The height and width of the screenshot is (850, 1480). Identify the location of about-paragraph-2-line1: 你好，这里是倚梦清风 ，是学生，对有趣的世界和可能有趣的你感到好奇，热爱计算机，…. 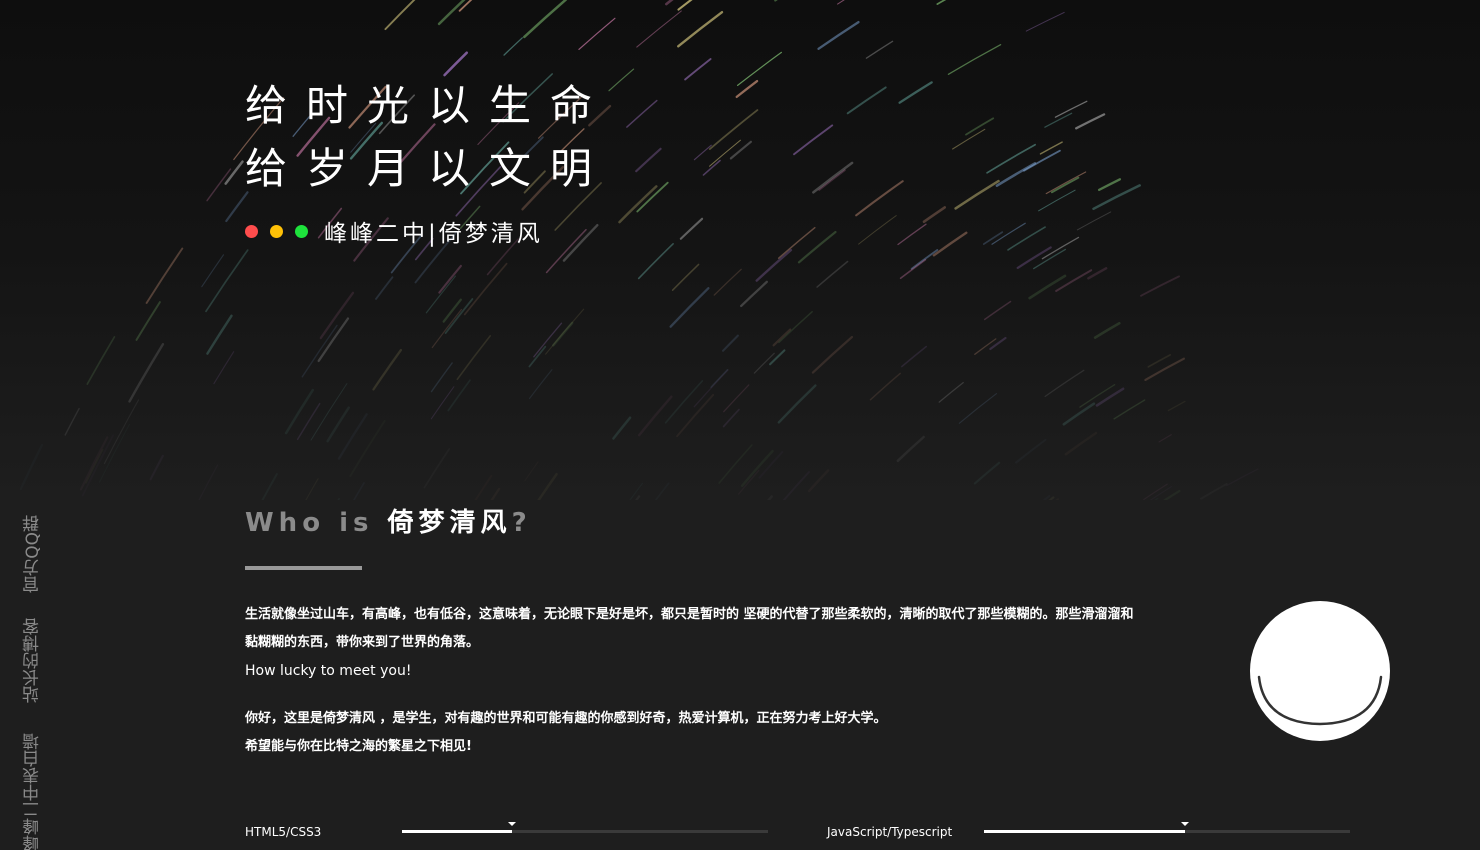
(566, 718).